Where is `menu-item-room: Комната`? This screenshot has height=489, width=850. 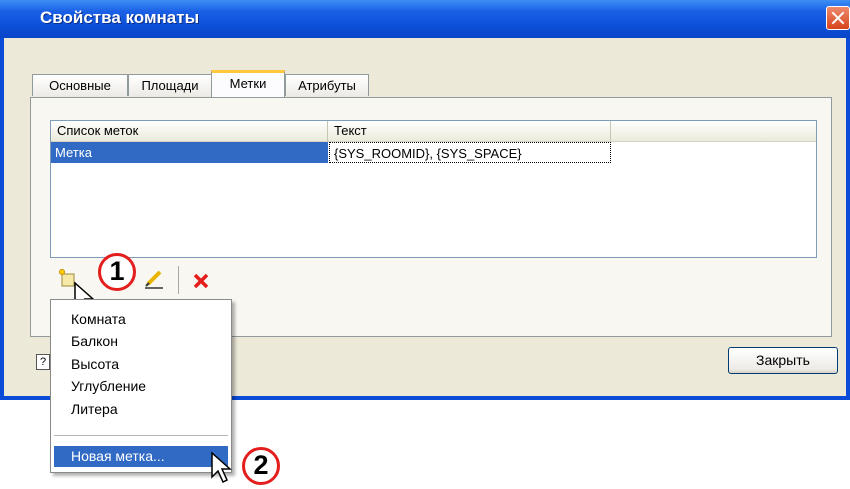 menu-item-room: Комната is located at coordinates (141, 319).